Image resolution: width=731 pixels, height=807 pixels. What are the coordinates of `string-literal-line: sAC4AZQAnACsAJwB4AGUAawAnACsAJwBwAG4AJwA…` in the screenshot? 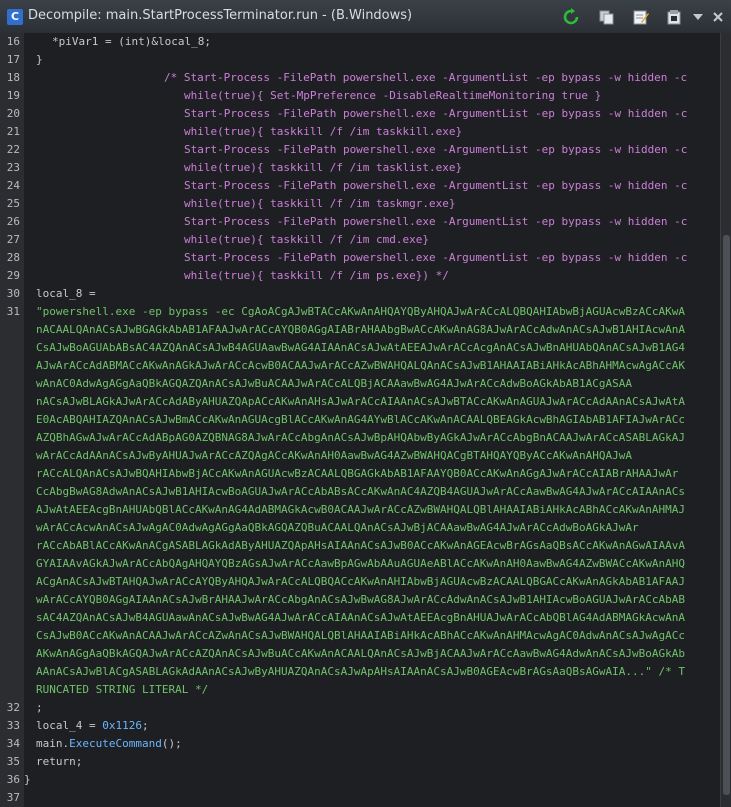 It's located at (361, 617).